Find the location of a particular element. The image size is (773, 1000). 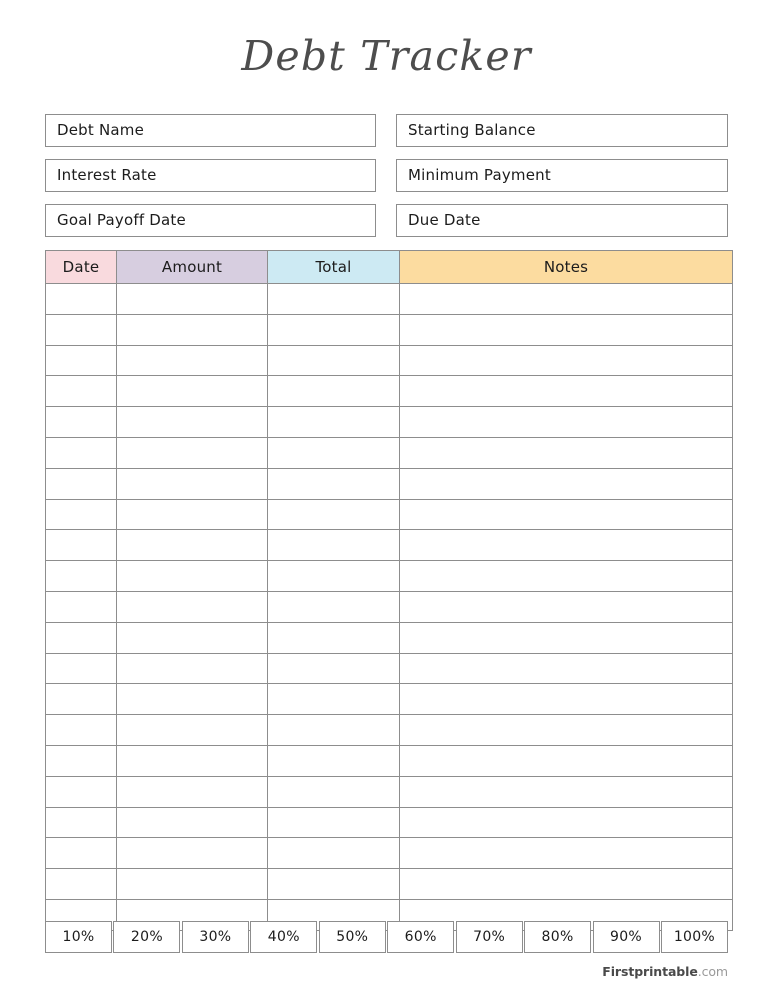

due-date-field: Due Date is located at coordinates (562, 220).